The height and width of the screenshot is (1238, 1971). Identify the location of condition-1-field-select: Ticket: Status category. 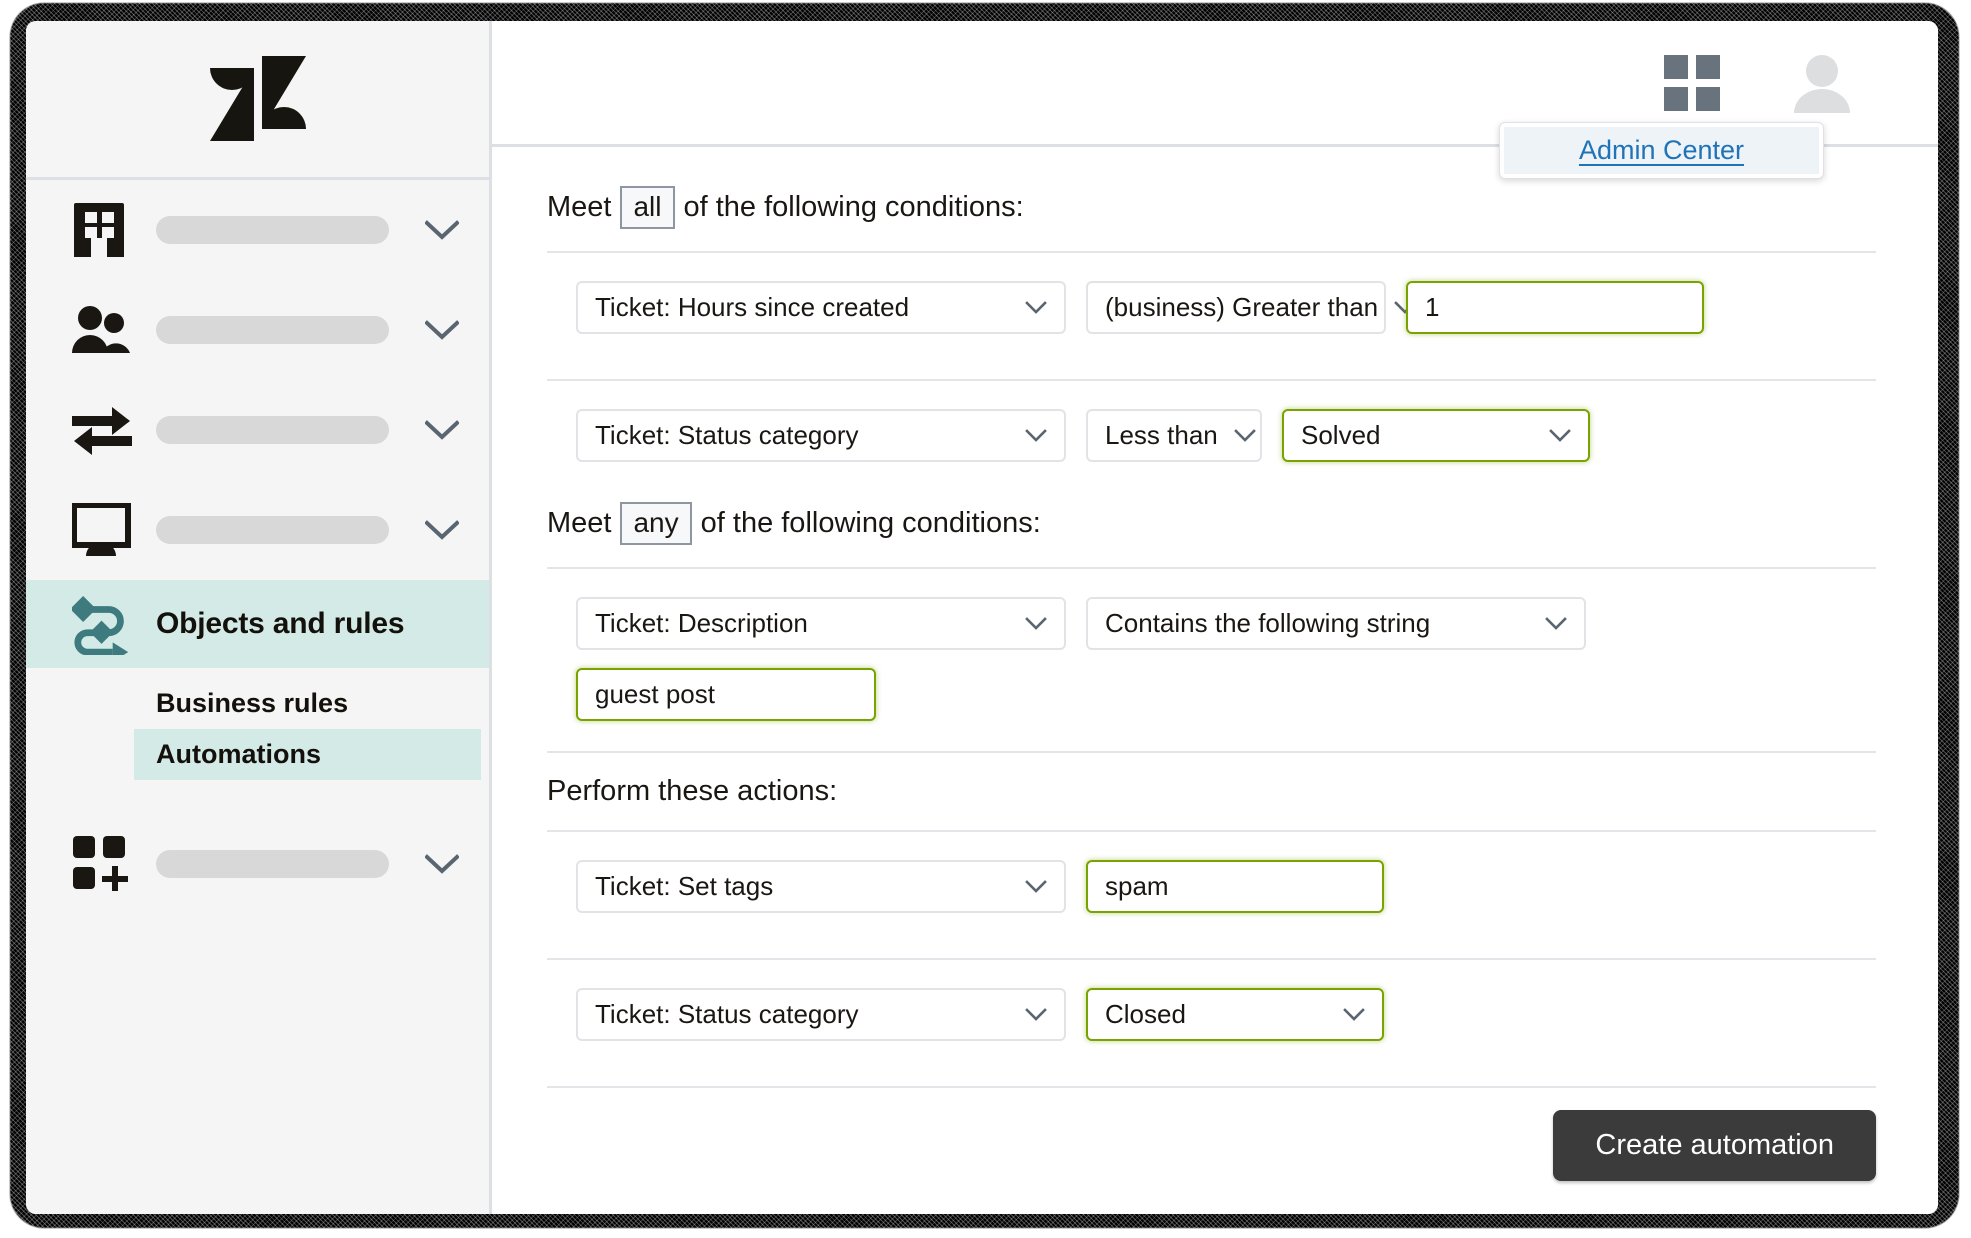
(821, 436).